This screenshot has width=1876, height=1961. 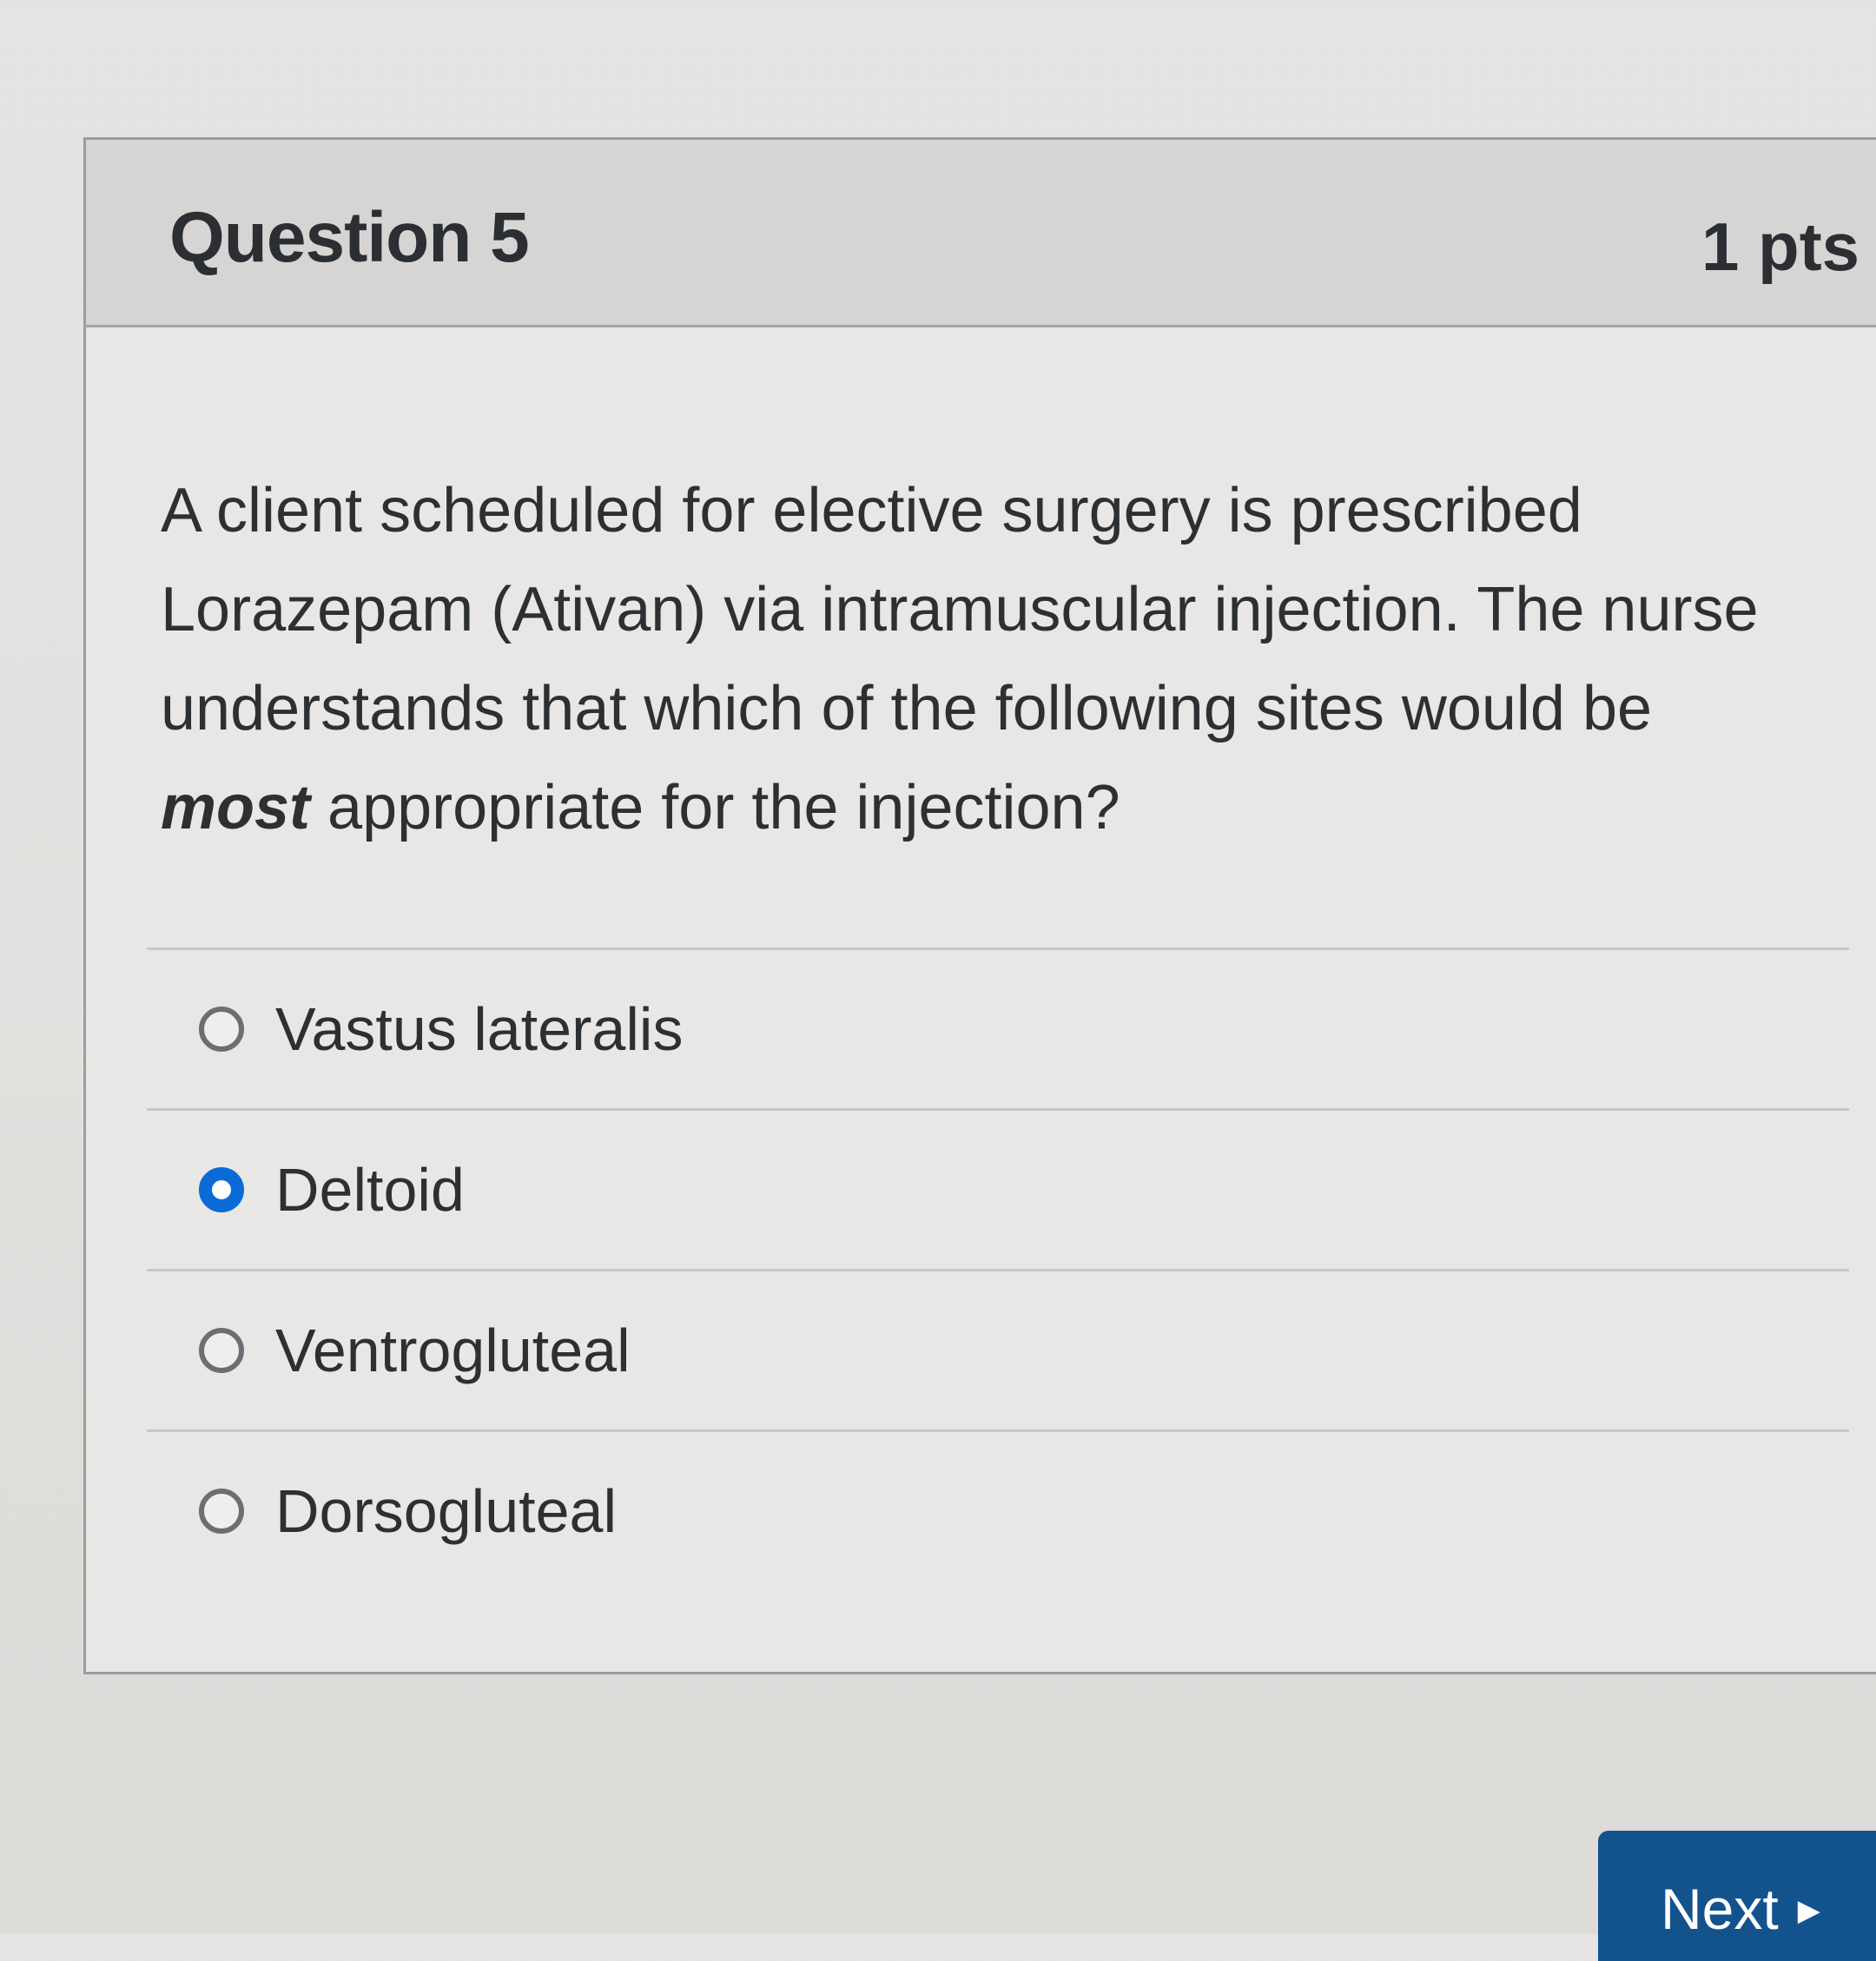 What do you see at coordinates (453, 1350) in the screenshot?
I see `answer-label: Ventrogluteal` at bounding box center [453, 1350].